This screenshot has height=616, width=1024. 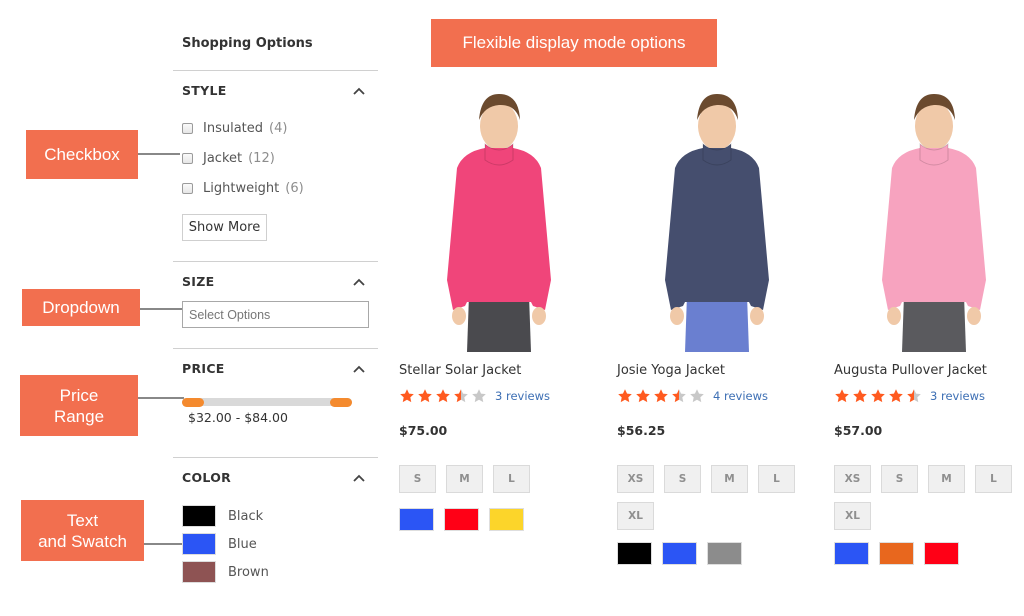 I want to click on callout-dropdown: Dropdown, so click(x=81, y=307).